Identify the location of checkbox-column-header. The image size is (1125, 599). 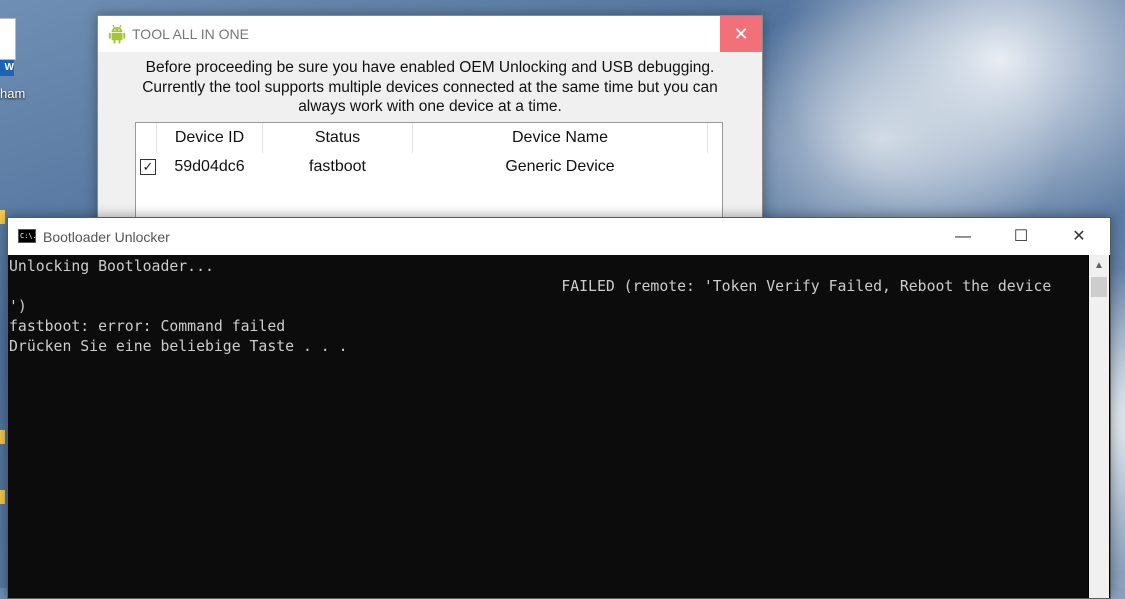
(146, 138).